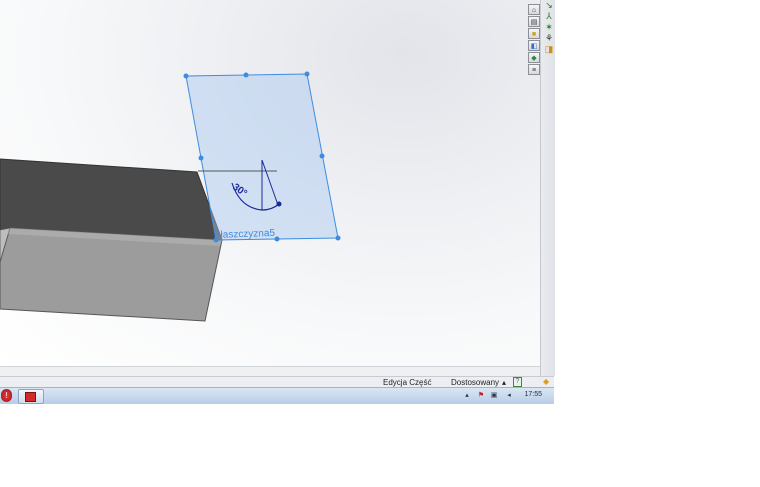 Image resolution: width=760 pixels, height=487 pixels. Describe the element at coordinates (509, 396) in the screenshot. I see `volume-icon: ◂` at that location.